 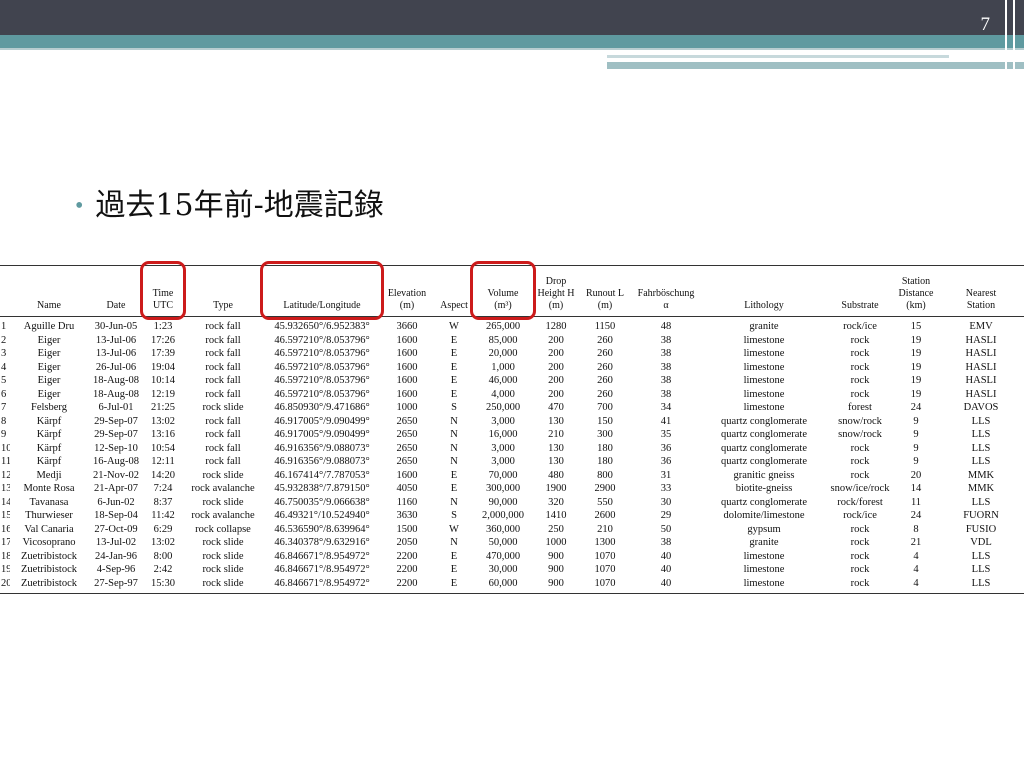 I want to click on cell-runout: 210, so click(x=605, y=529).